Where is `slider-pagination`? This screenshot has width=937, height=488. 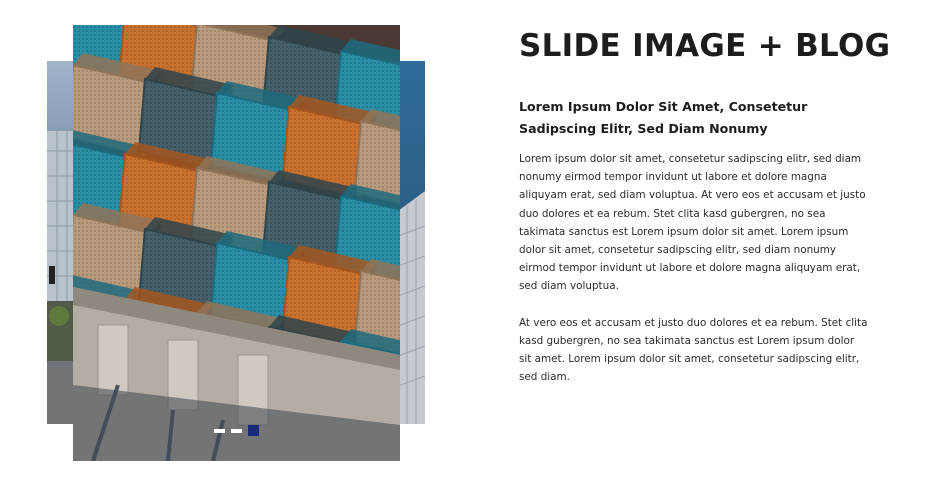 slider-pagination is located at coordinates (236, 430).